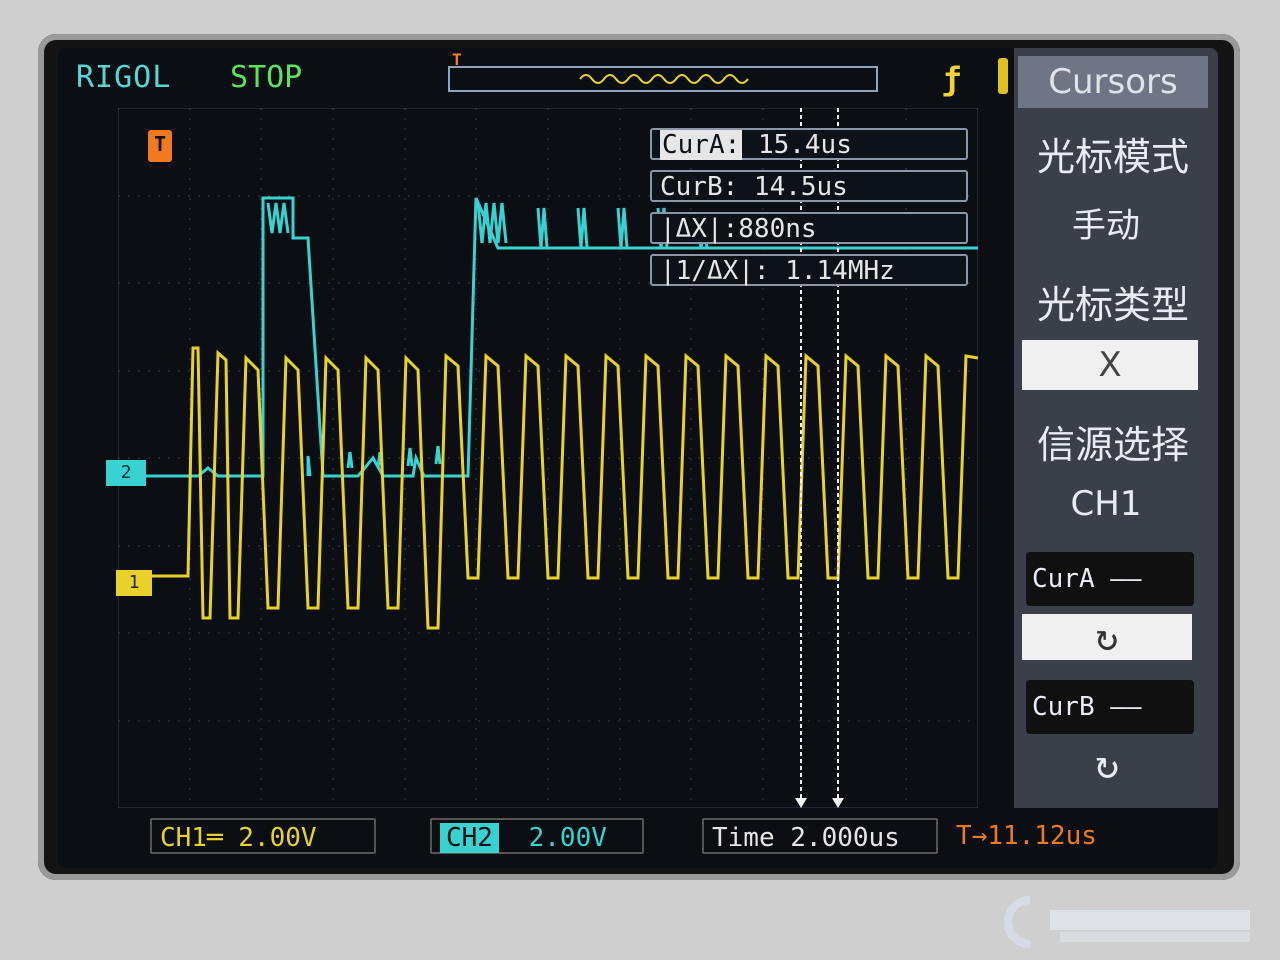 This screenshot has height=960, width=1280. I want to click on menu-title: Cursors, so click(1113, 82).